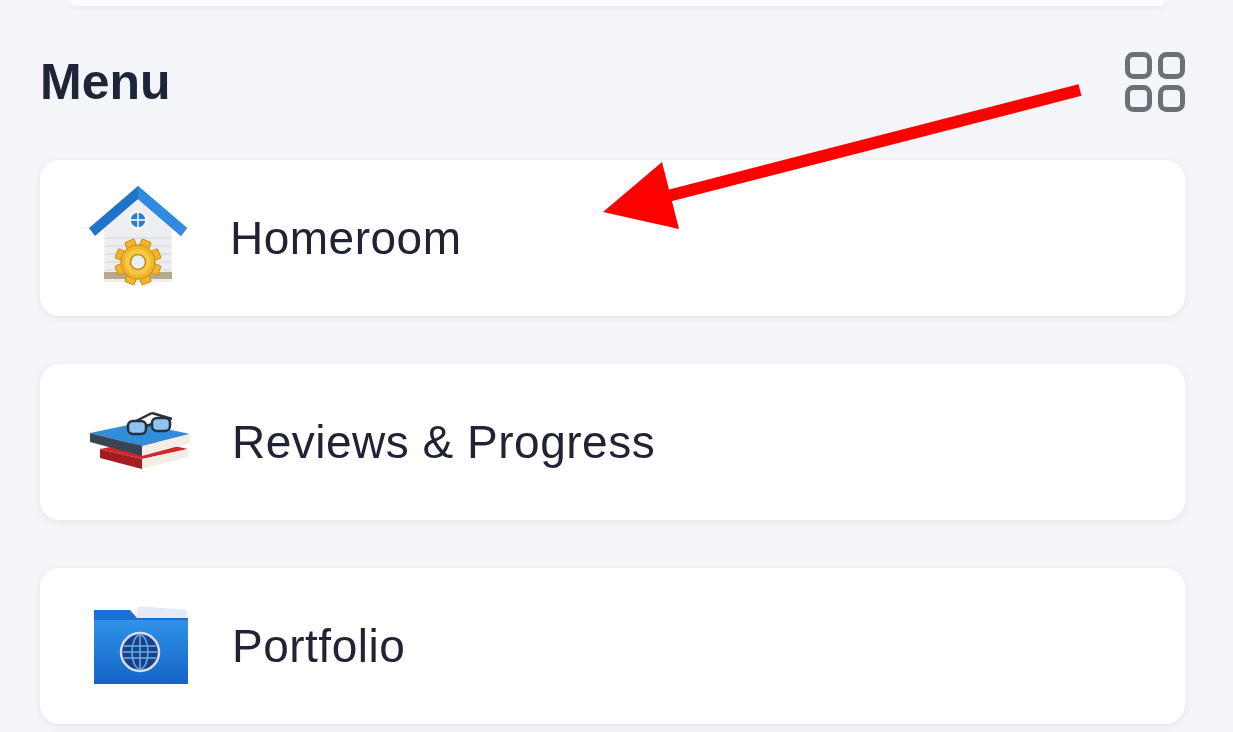  I want to click on grid-icon, so click(1155, 82).